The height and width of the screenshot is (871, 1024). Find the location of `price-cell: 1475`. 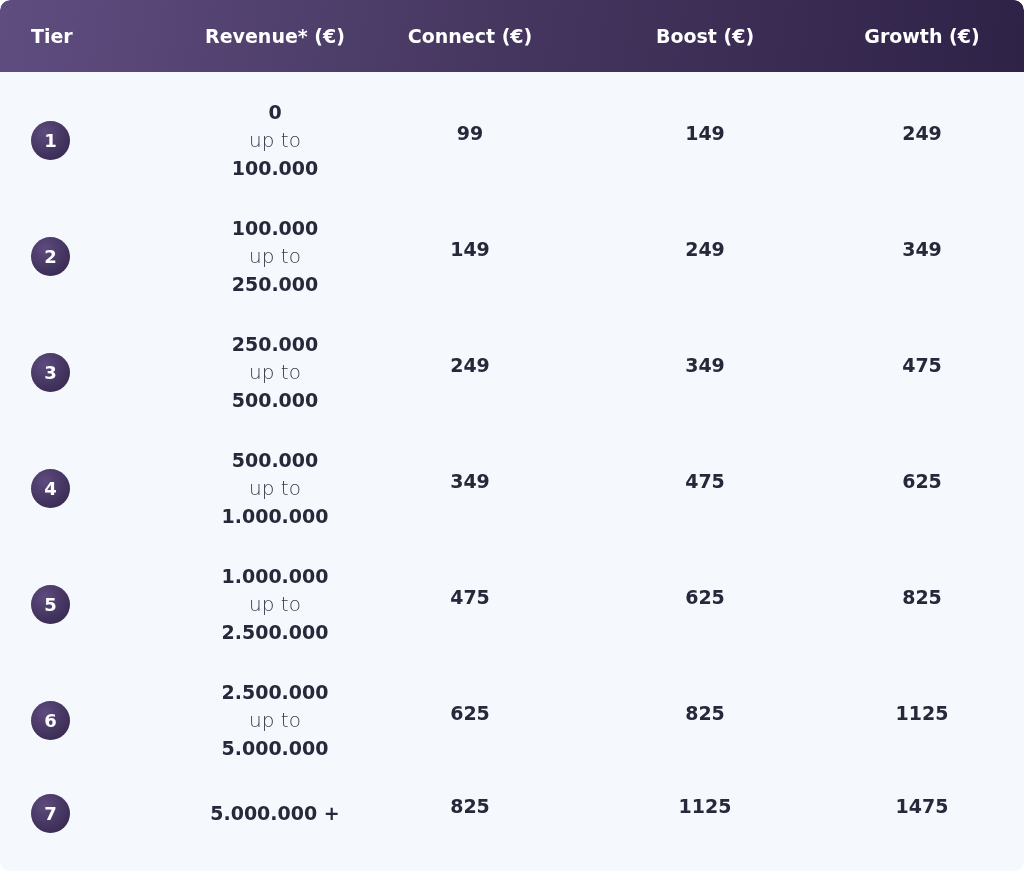

price-cell: 1475 is located at coordinates (922, 806).